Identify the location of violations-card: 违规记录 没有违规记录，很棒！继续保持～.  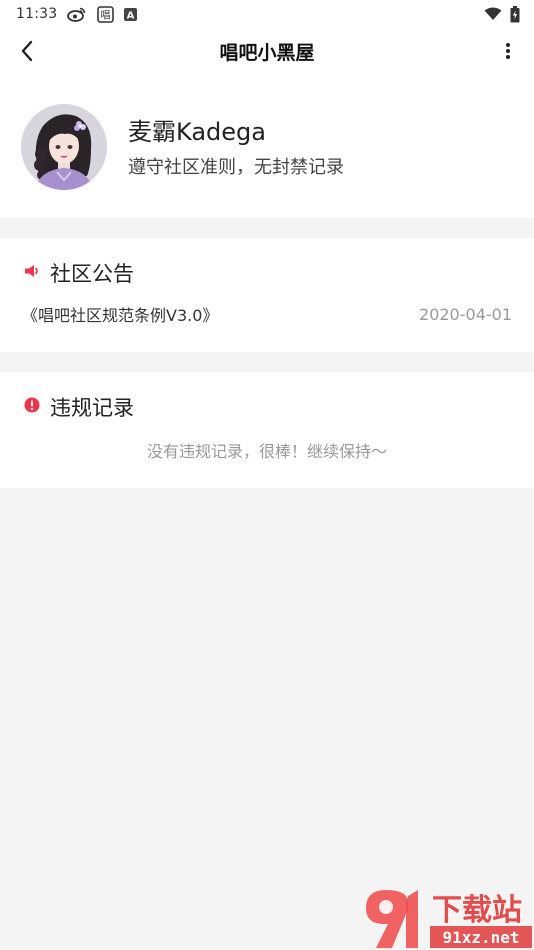
(267, 430).